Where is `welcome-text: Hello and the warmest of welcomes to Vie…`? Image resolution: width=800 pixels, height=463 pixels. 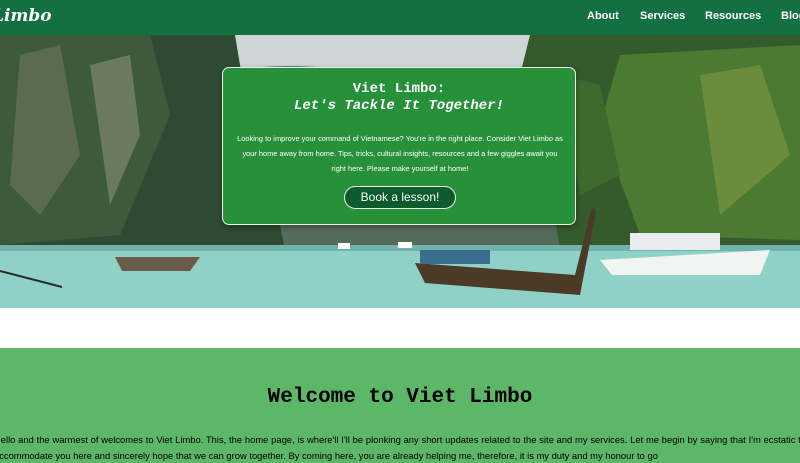 welcome-text: Hello and the warmest of welcomes to Vie… is located at coordinates (400, 447).